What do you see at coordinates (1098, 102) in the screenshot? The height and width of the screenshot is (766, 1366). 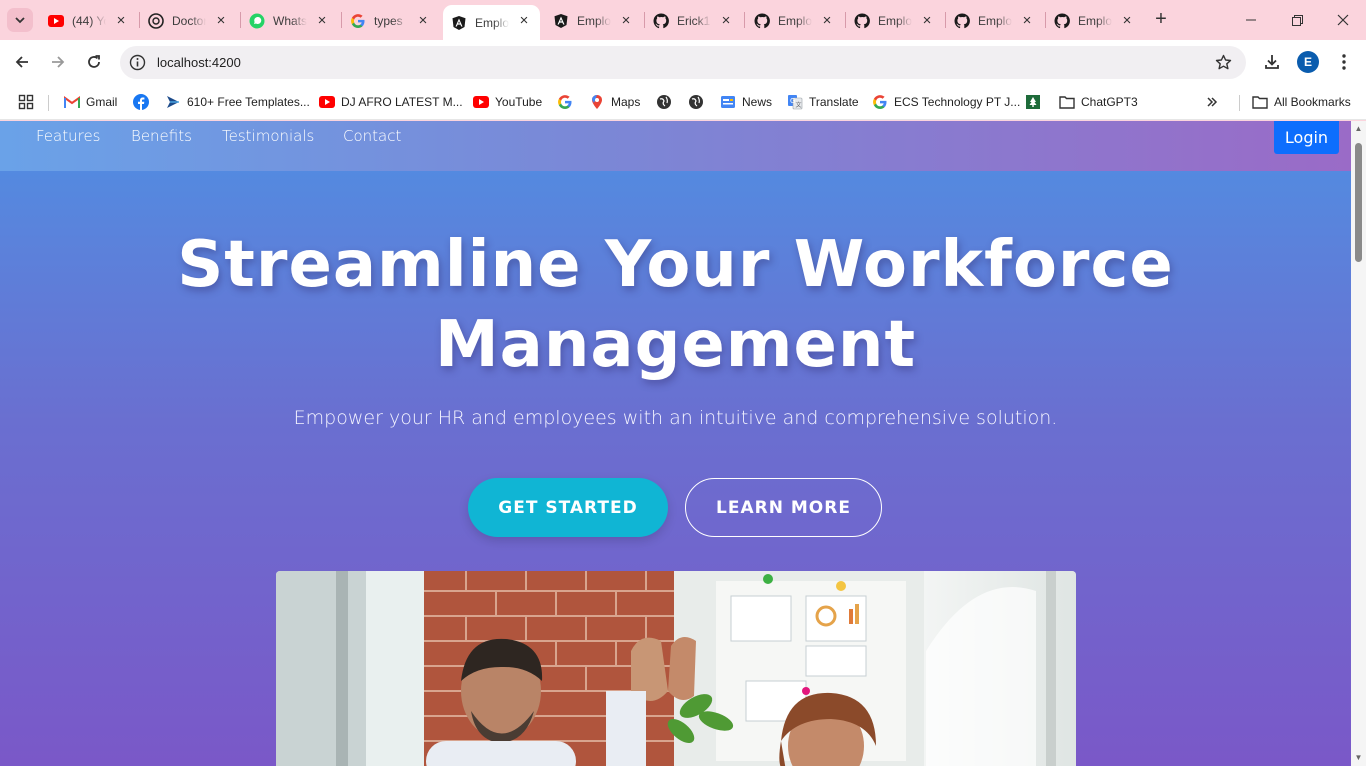 I see `bookmark-folder-chatgpt3: ChatGPT3` at bounding box center [1098, 102].